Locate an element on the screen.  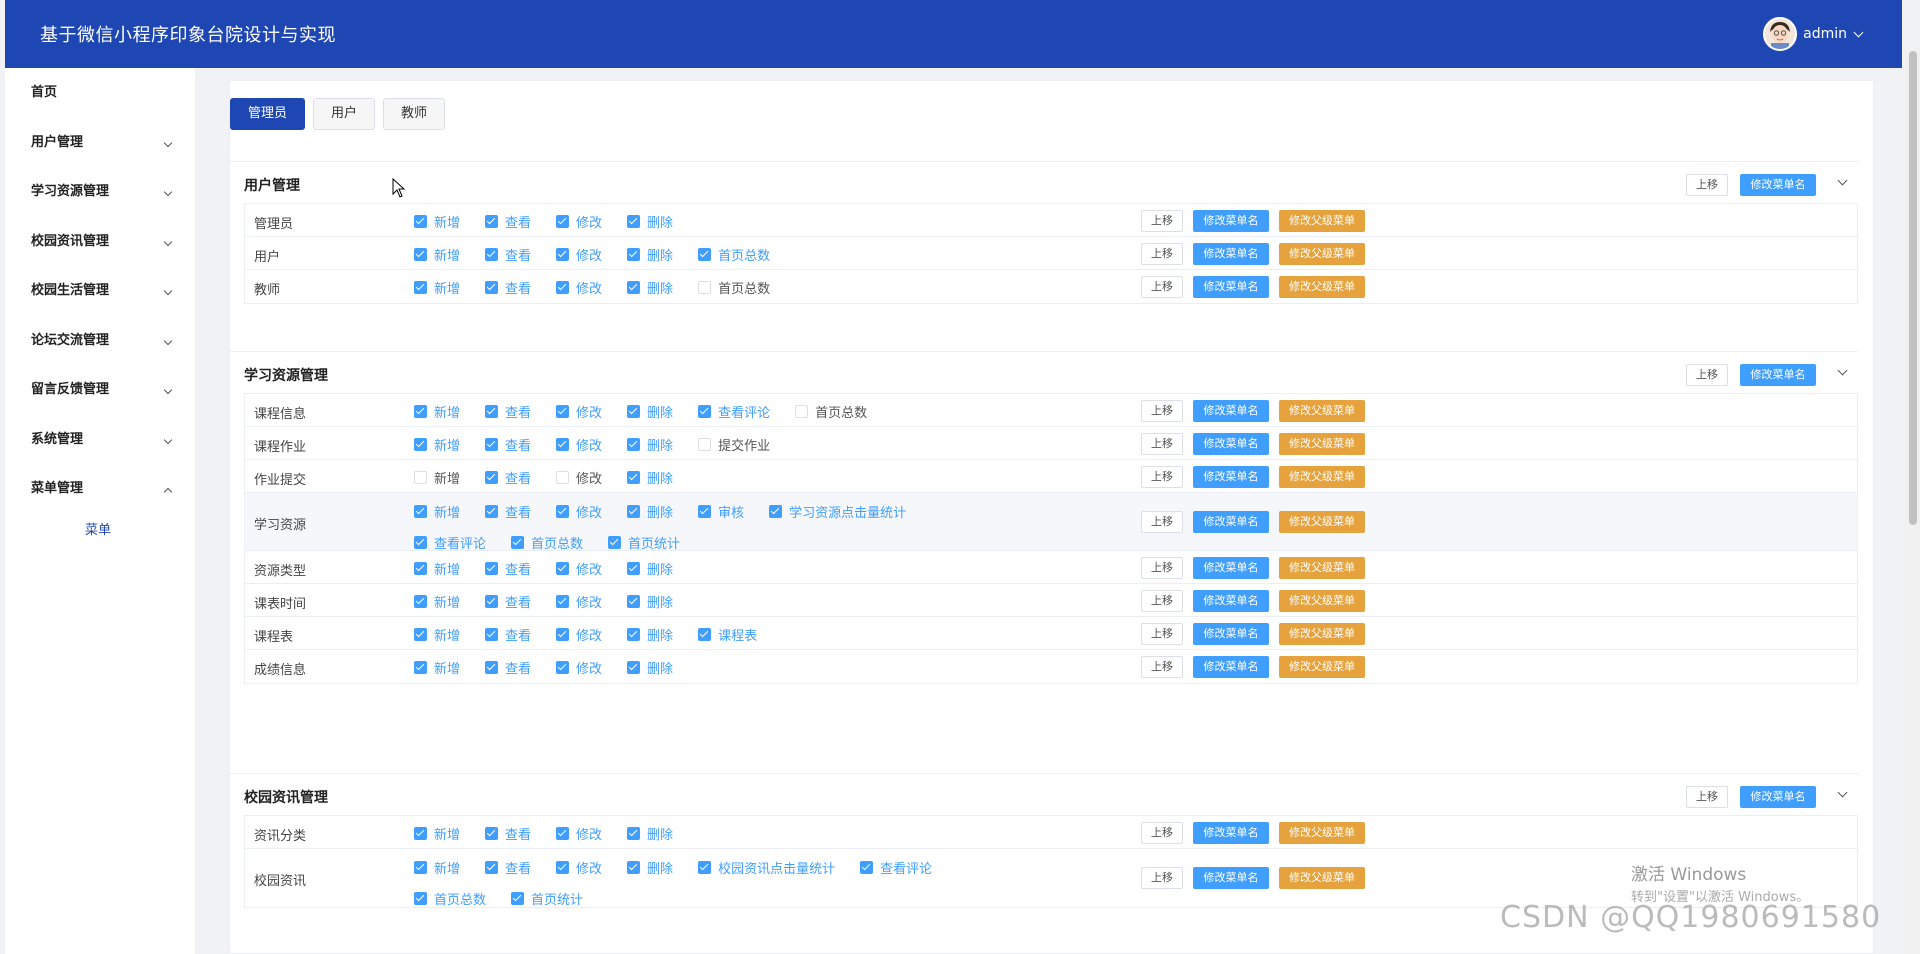
sidebar-subitem-menu: 菜单 is located at coordinates (100, 531).